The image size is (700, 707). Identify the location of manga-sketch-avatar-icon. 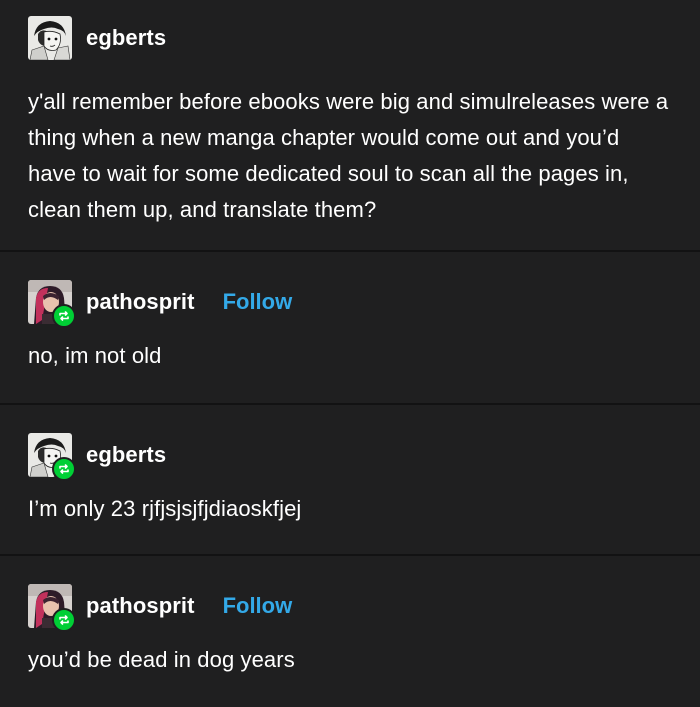
(50, 38).